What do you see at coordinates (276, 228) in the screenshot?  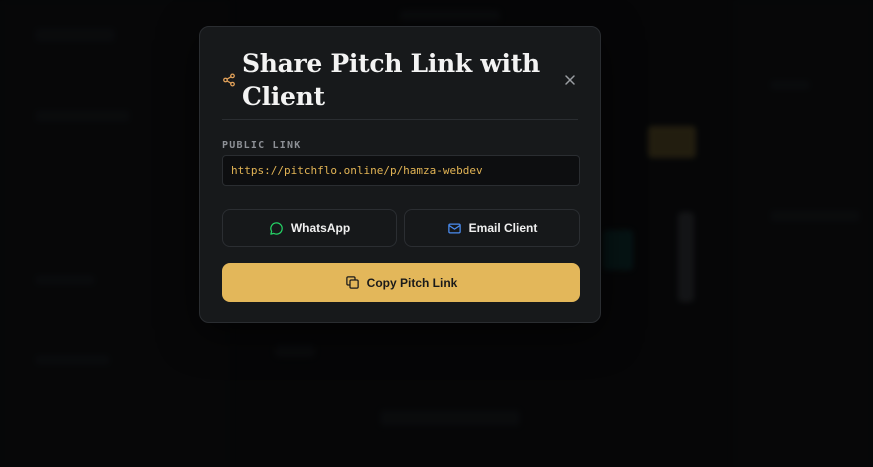 I see `whatsapp-icon` at bounding box center [276, 228].